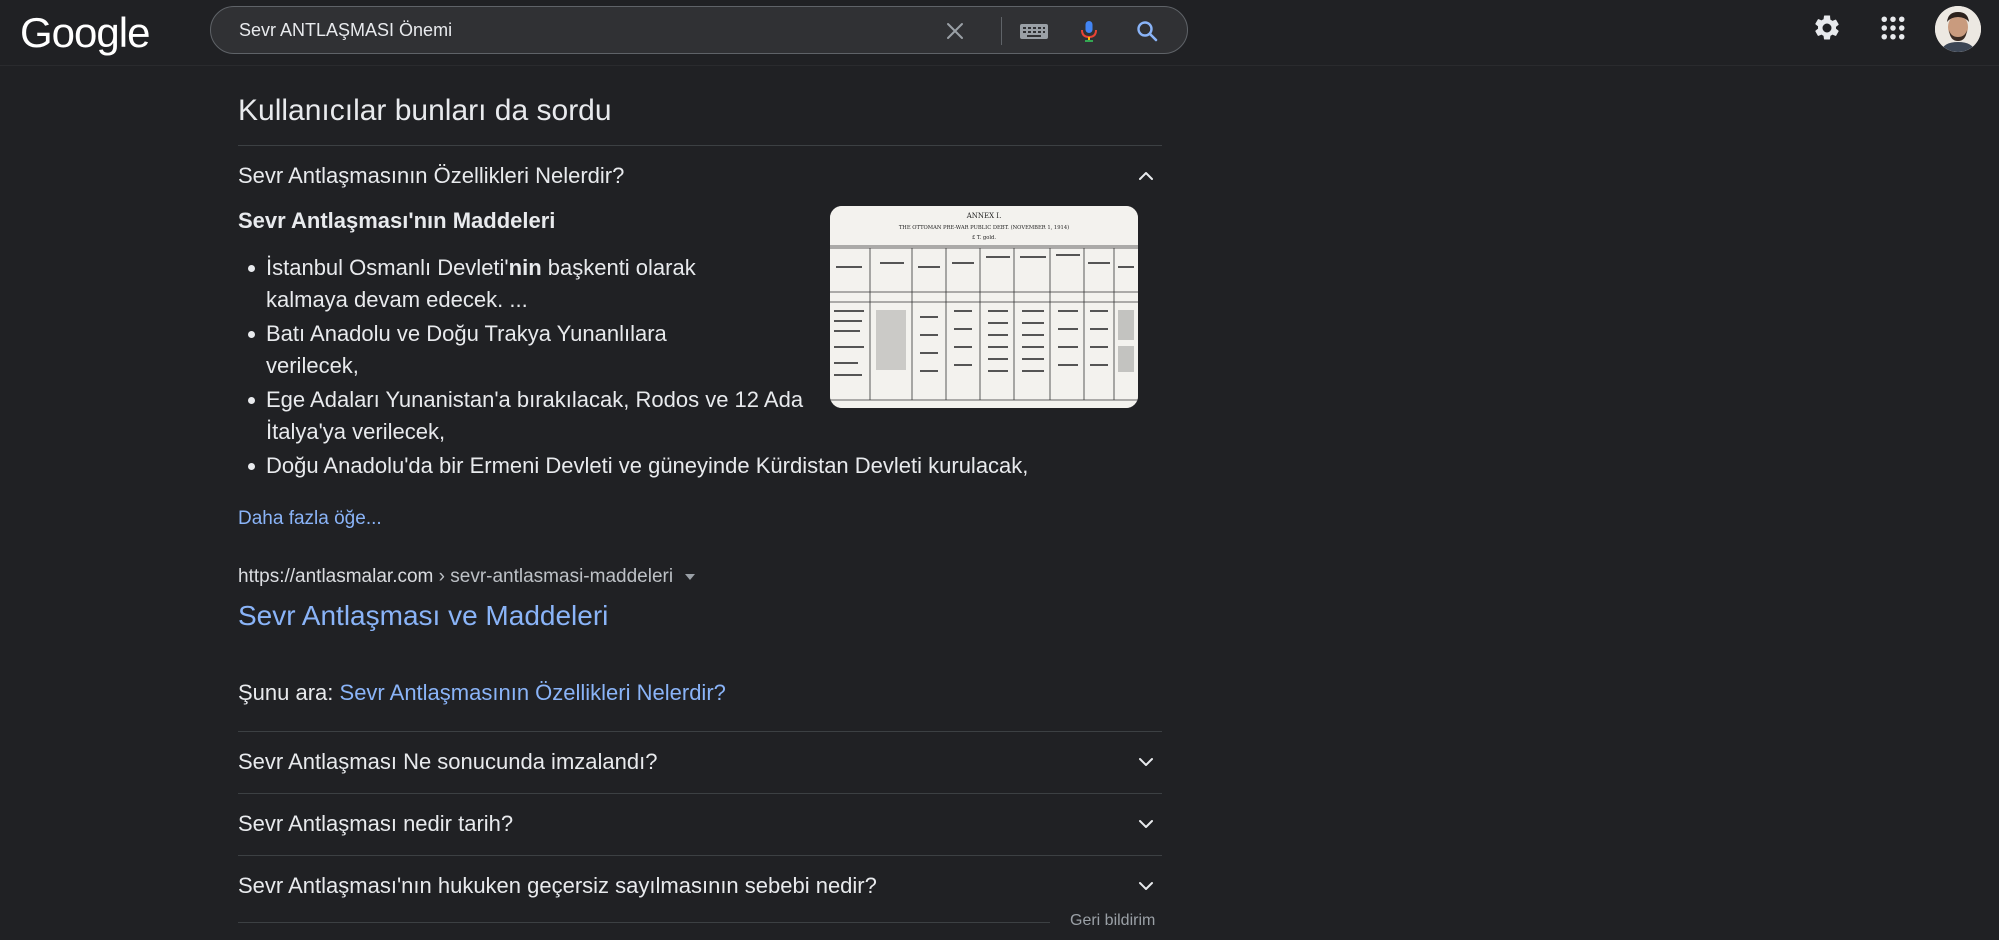 The width and height of the screenshot is (1999, 940). I want to click on question-text: Sevr Antlaşması Ne sonucunda imzalandı?, so click(448, 761).